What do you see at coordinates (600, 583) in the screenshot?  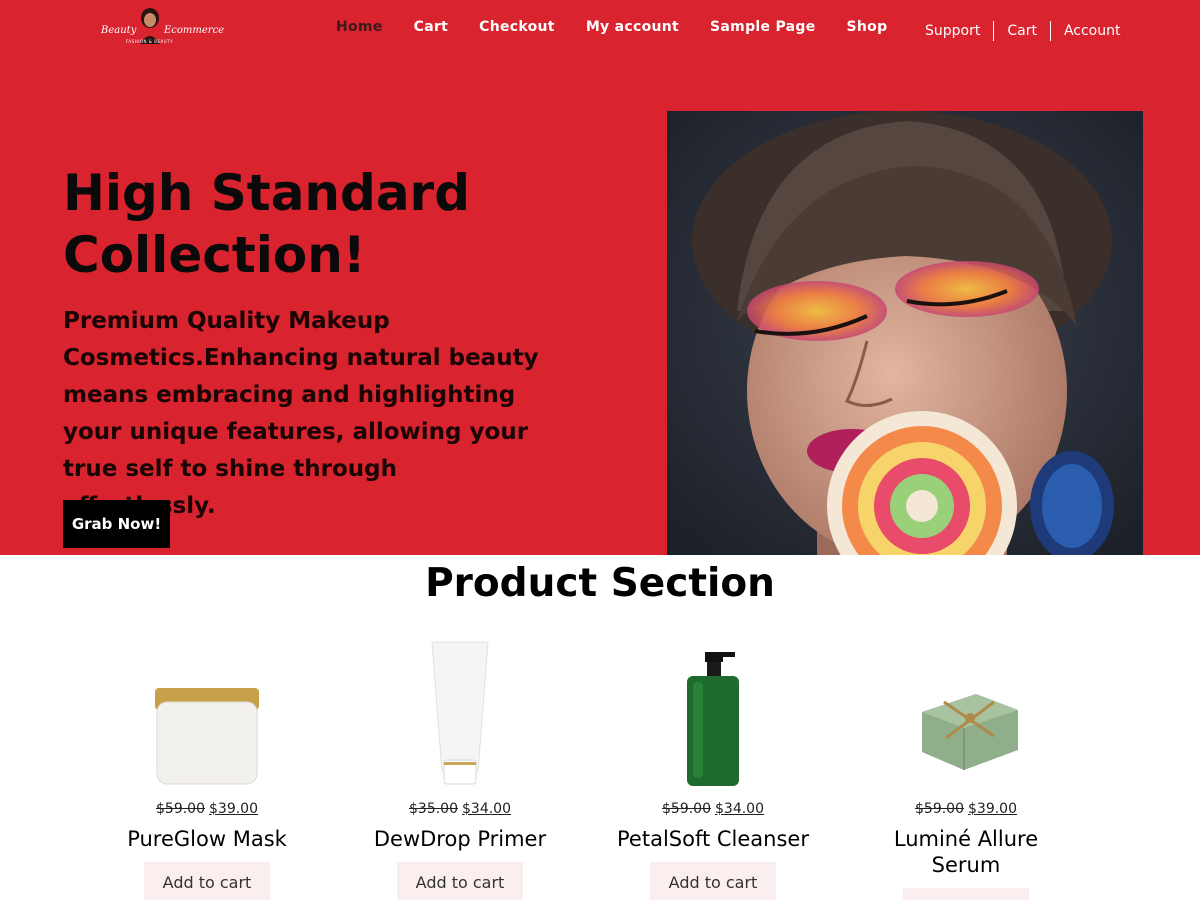 I see `product-section-title: Product Section` at bounding box center [600, 583].